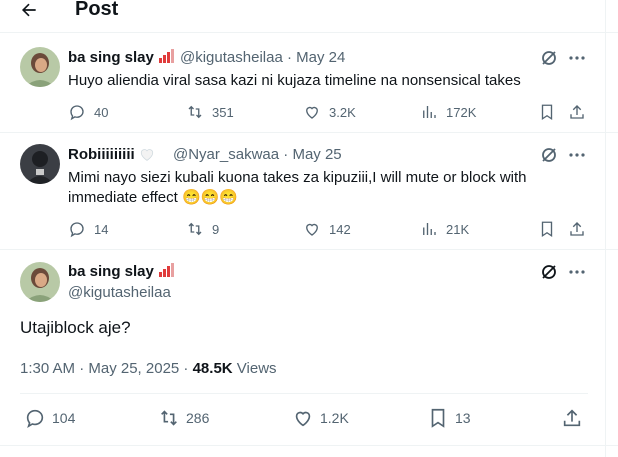 The height and width of the screenshot is (457, 618). Describe the element at coordinates (88, 229) in the screenshot. I see `reply-button: 14` at that location.